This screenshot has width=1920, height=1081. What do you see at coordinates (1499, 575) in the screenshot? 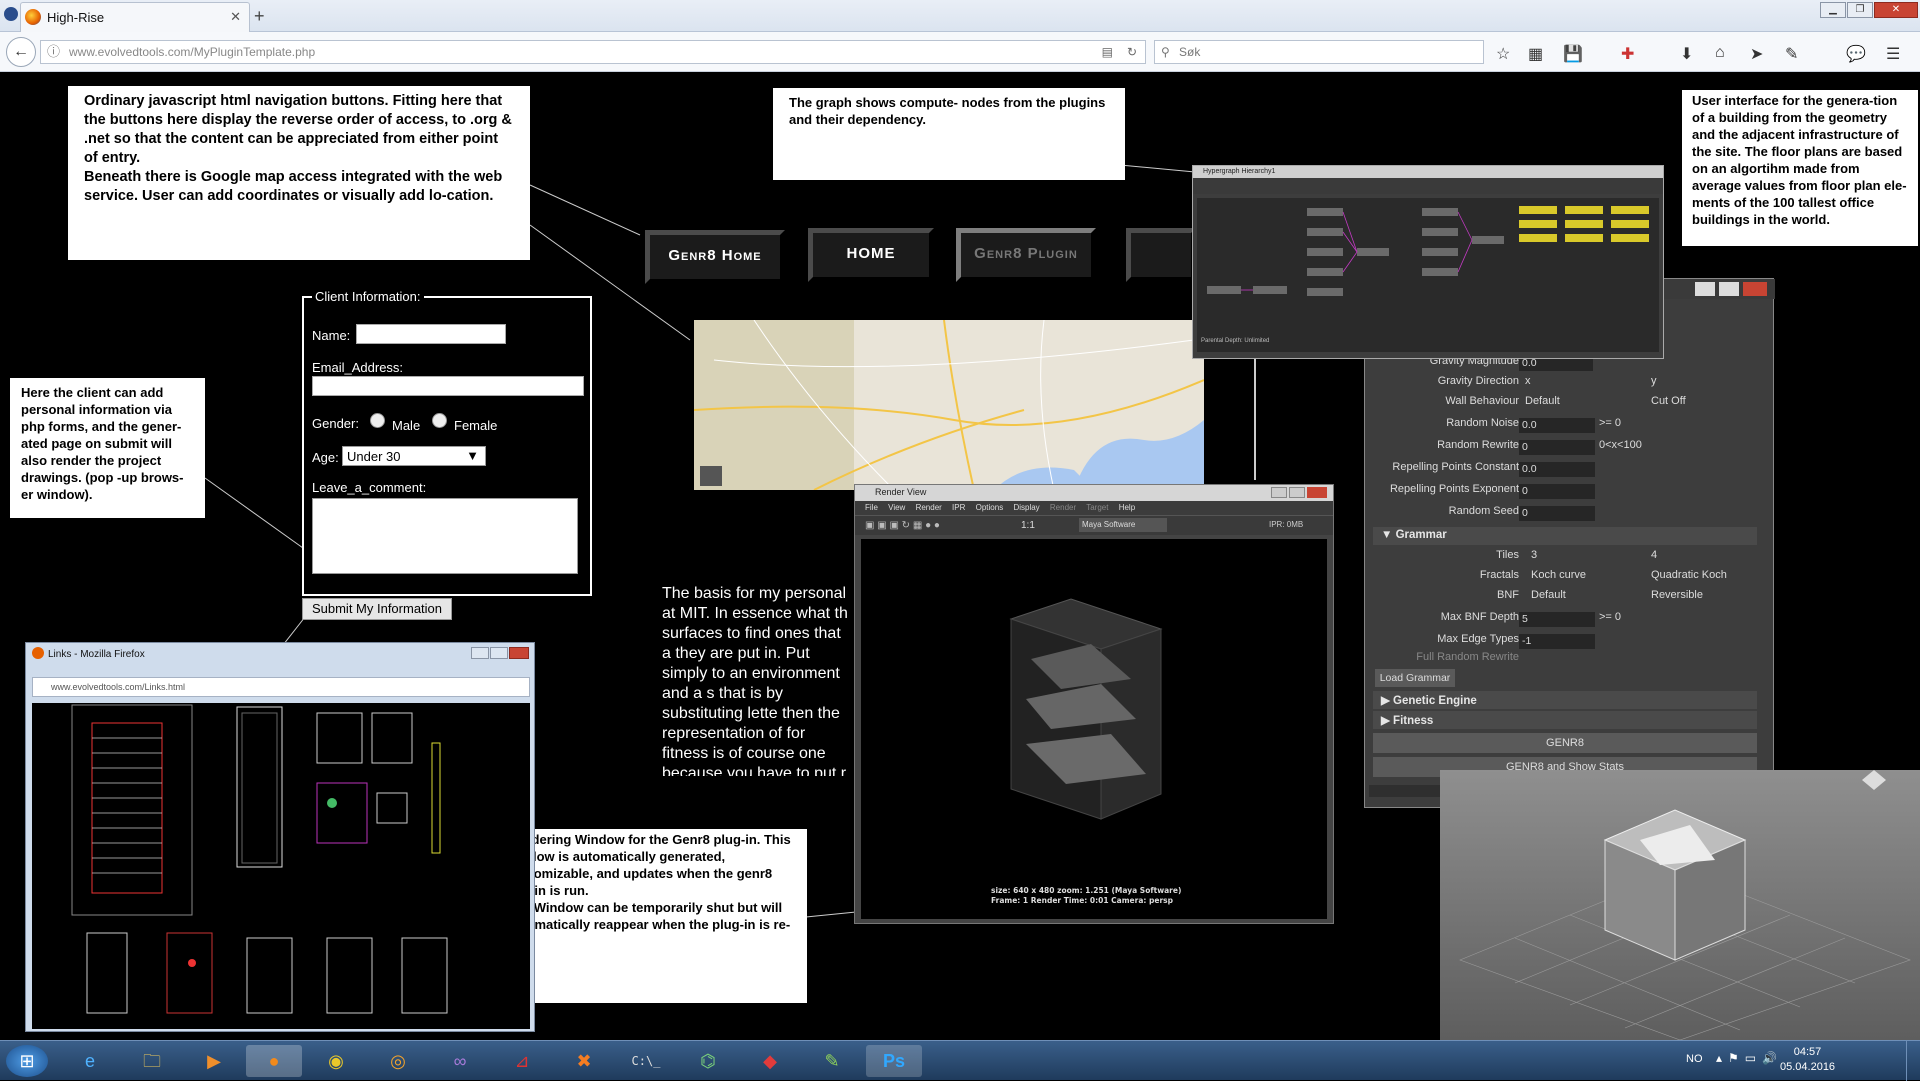
I see `label: Fractals` at bounding box center [1499, 575].